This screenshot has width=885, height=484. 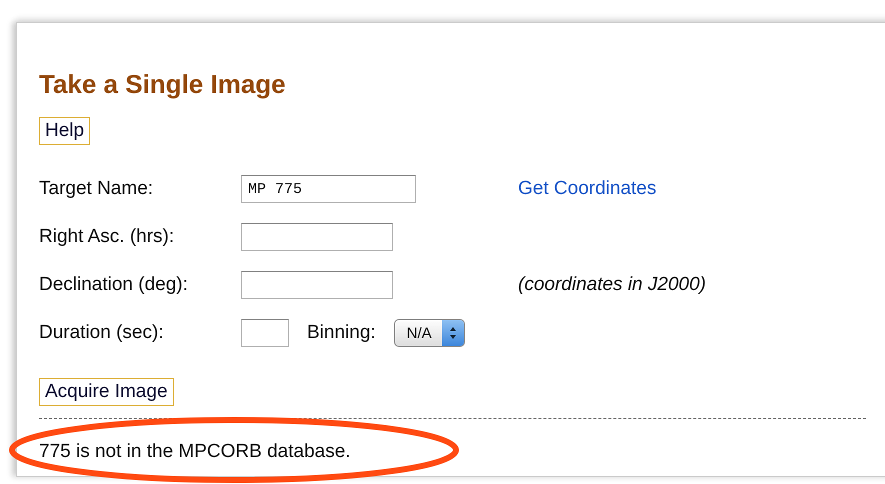 What do you see at coordinates (64, 131) in the screenshot?
I see `help-button: Help` at bounding box center [64, 131].